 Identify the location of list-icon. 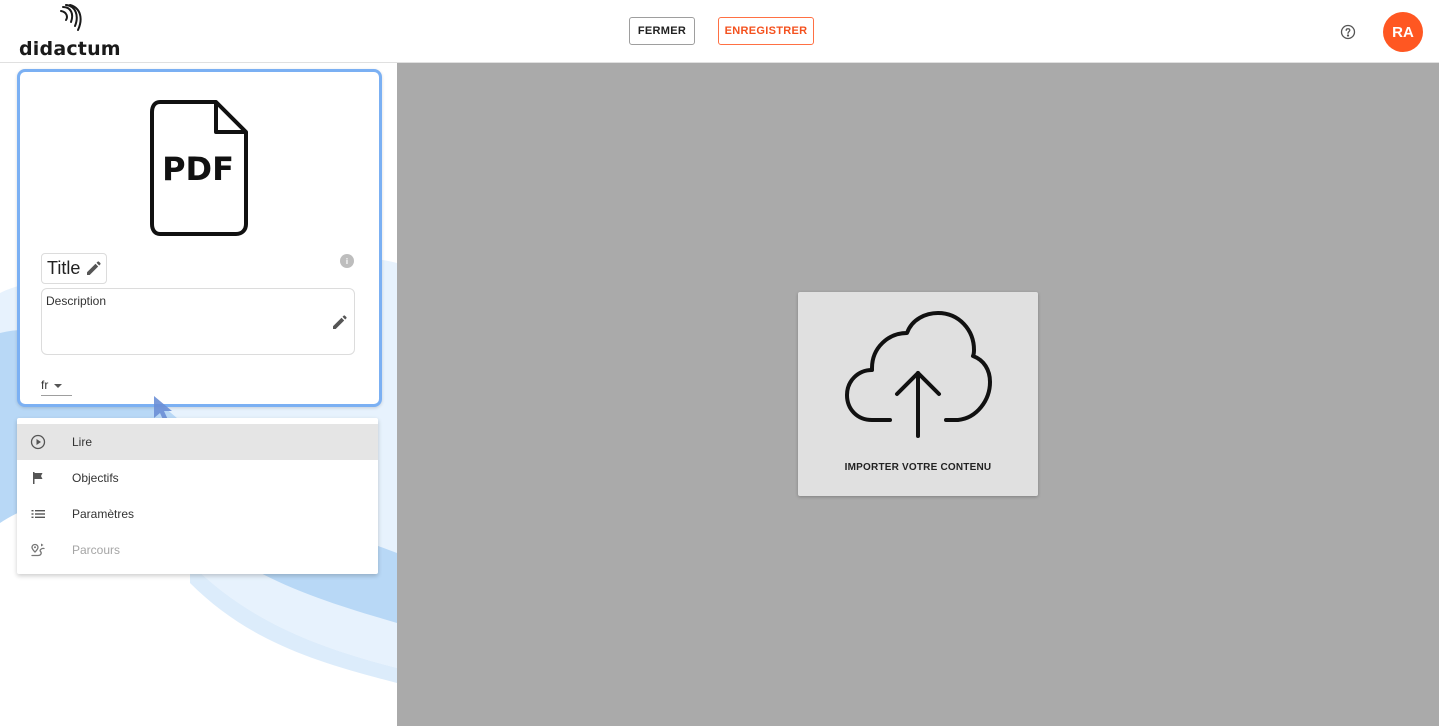
(38, 514).